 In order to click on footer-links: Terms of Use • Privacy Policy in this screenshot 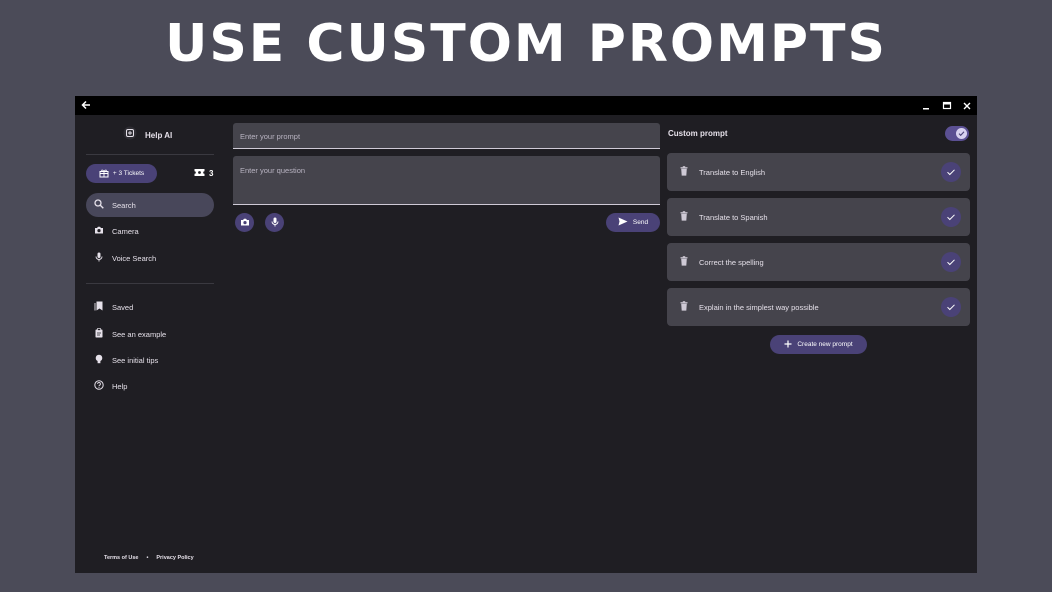, I will do `click(149, 558)`.